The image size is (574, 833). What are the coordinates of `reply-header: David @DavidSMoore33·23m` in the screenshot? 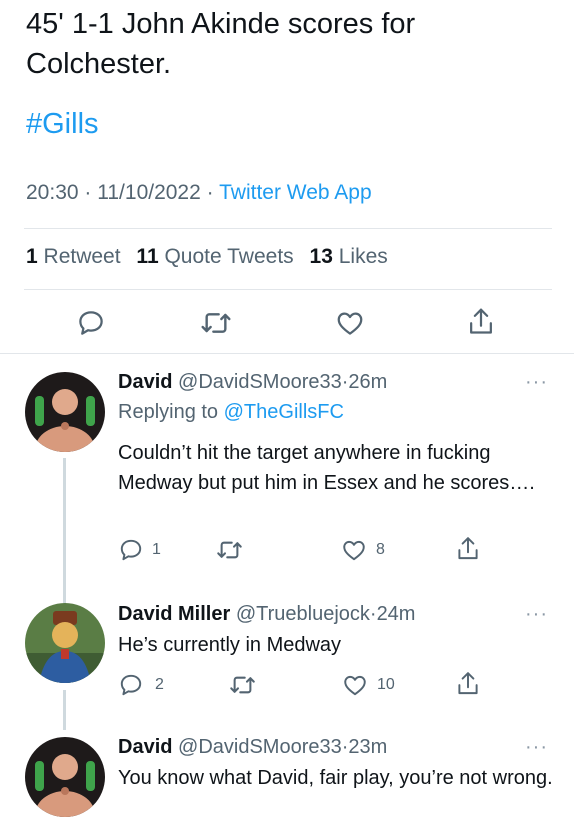 It's located at (252, 747).